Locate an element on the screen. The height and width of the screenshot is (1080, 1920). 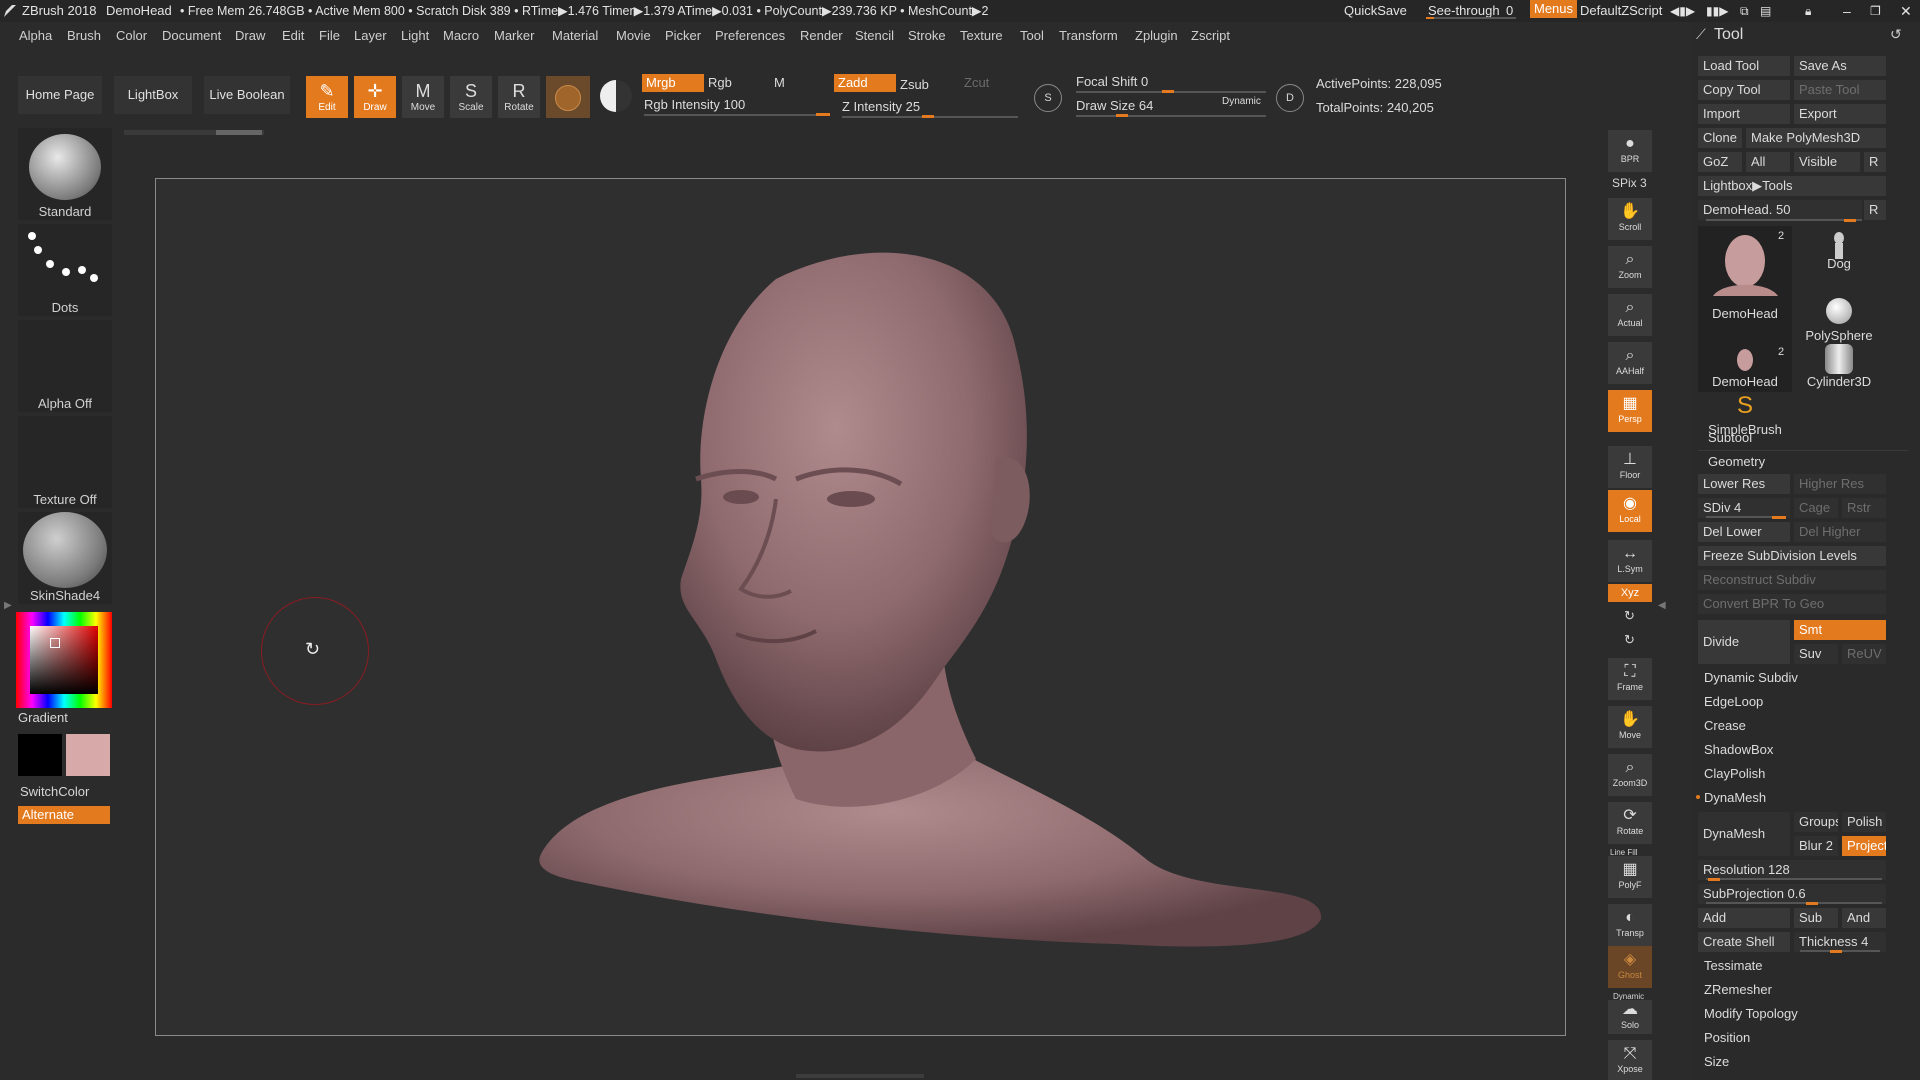
secondary-color-swatch is located at coordinates (88, 755).